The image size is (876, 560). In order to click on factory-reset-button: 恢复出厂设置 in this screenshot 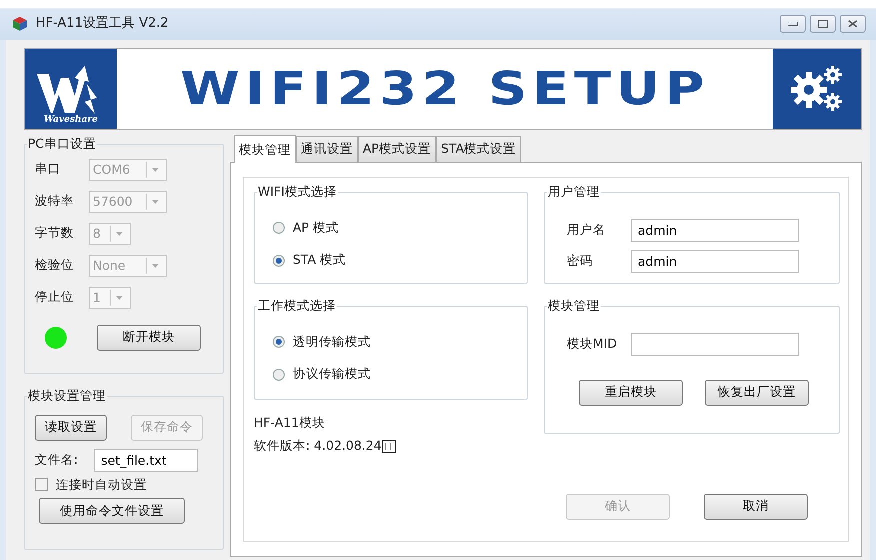, I will do `click(757, 393)`.